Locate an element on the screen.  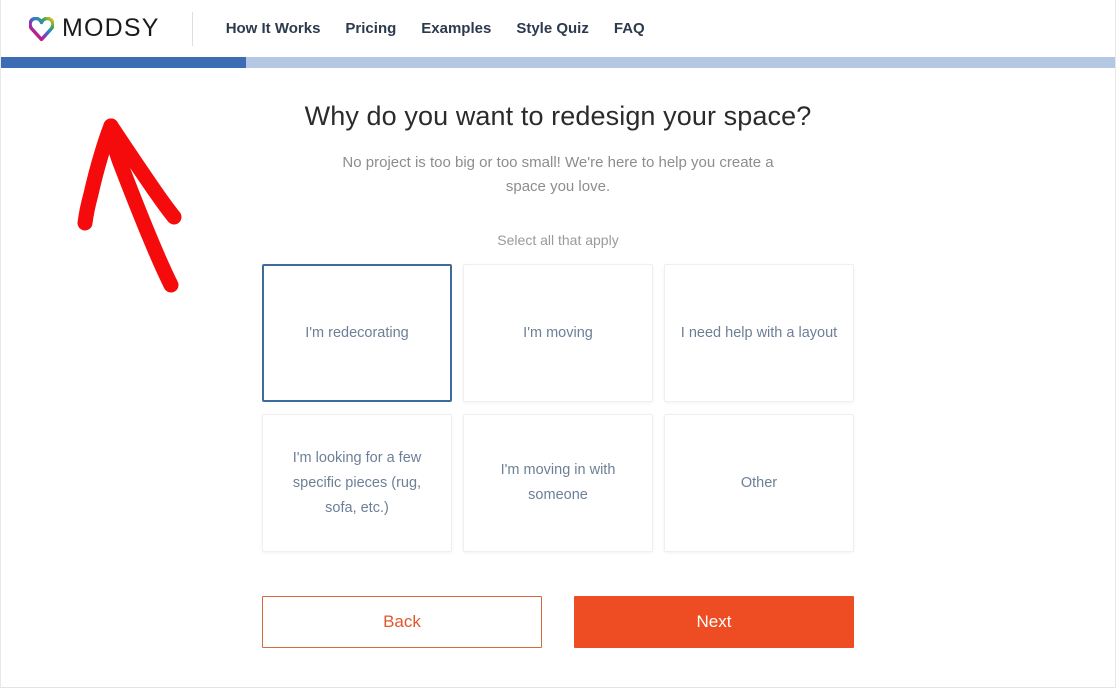
option-label: I need help with a layout is located at coordinates (759, 332).